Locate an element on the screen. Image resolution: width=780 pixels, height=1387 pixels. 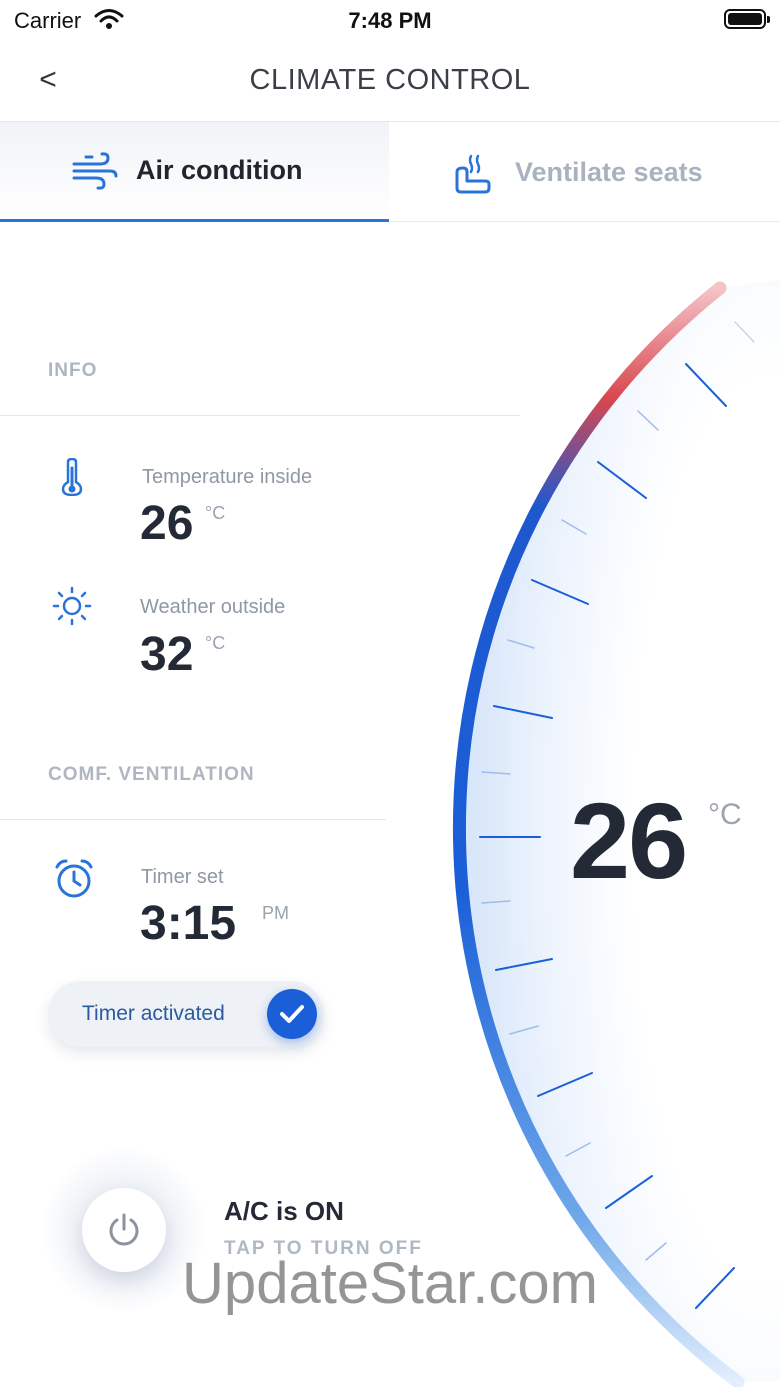
tab-air-condition: Air condition is located at coordinates (194, 172).